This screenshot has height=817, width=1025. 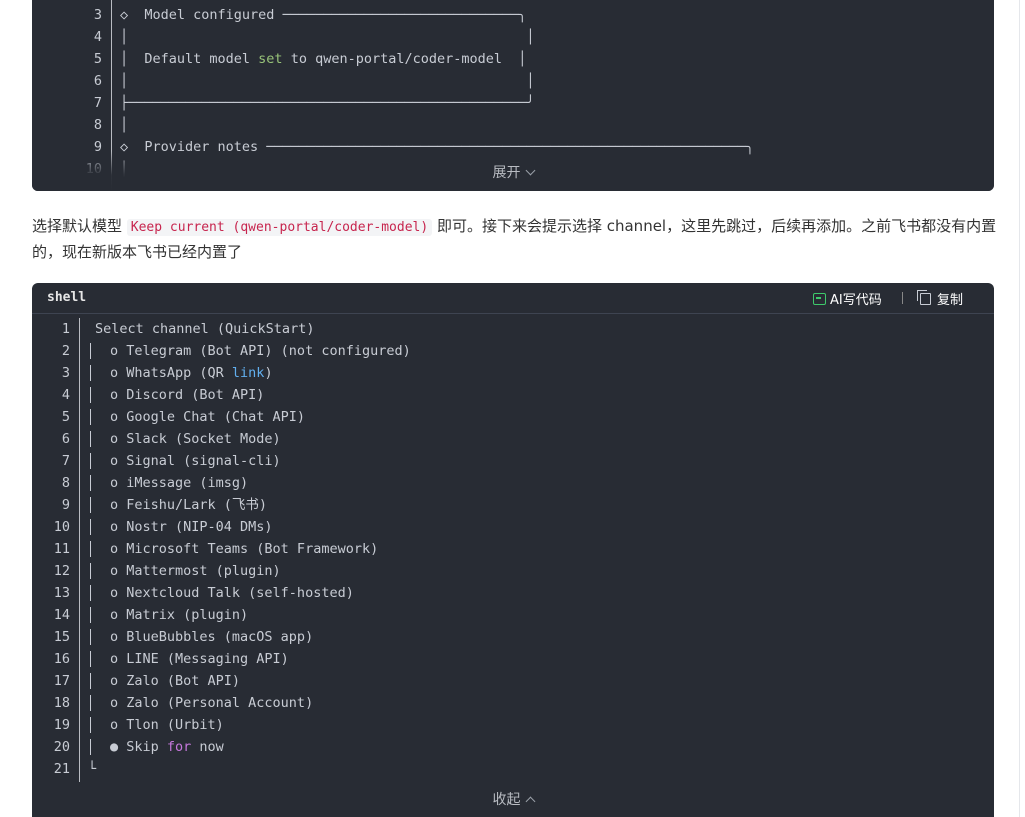 I want to click on code-line: 5 o Google Chat (Chat API), so click(x=513, y=417).